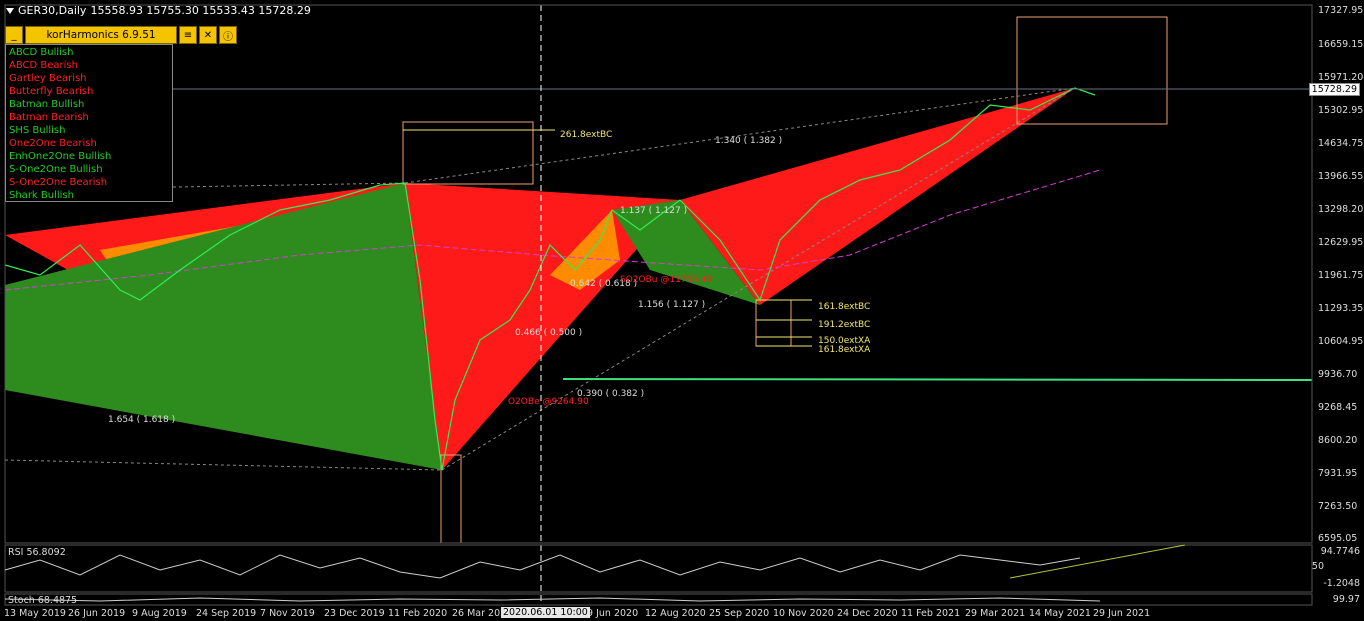  What do you see at coordinates (1341, 143) in the screenshot?
I see `price-label: 14634.75` at bounding box center [1341, 143].